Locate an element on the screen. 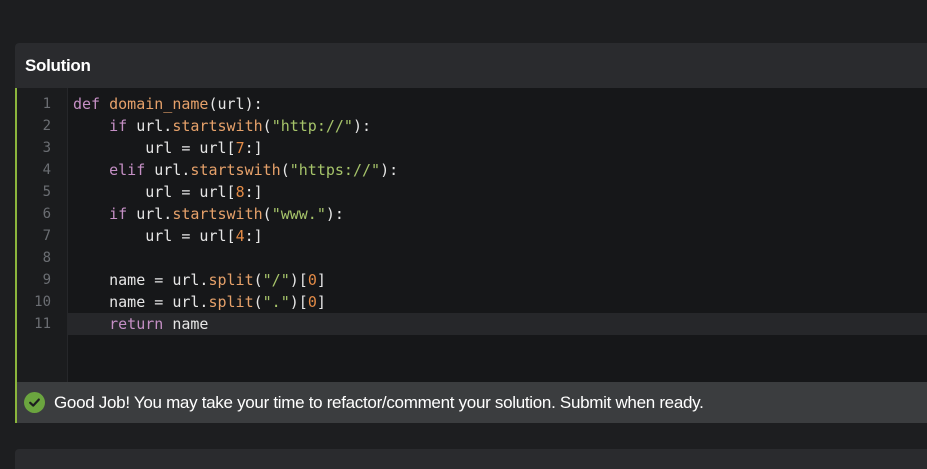  check-circle-icon is located at coordinates (34, 402).